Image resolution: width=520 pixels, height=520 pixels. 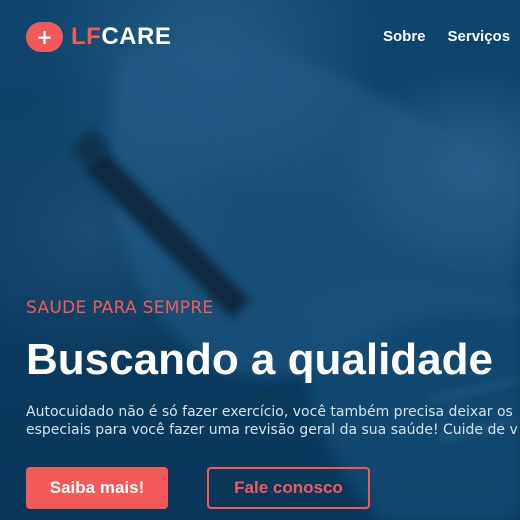 I want to click on brand-name: LFCARE, so click(x=121, y=37).